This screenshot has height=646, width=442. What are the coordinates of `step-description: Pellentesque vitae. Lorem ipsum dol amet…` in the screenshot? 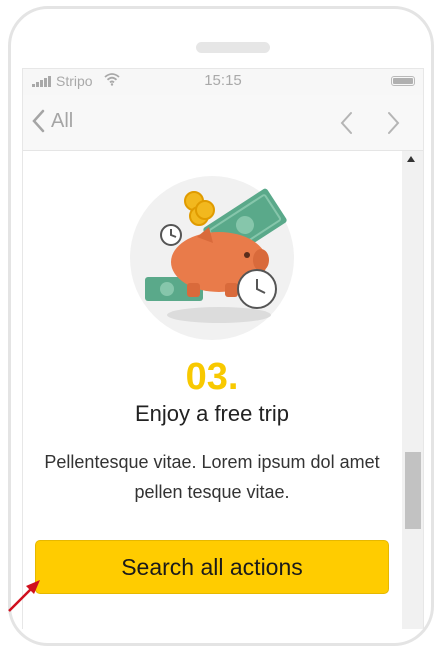 It's located at (212, 477).